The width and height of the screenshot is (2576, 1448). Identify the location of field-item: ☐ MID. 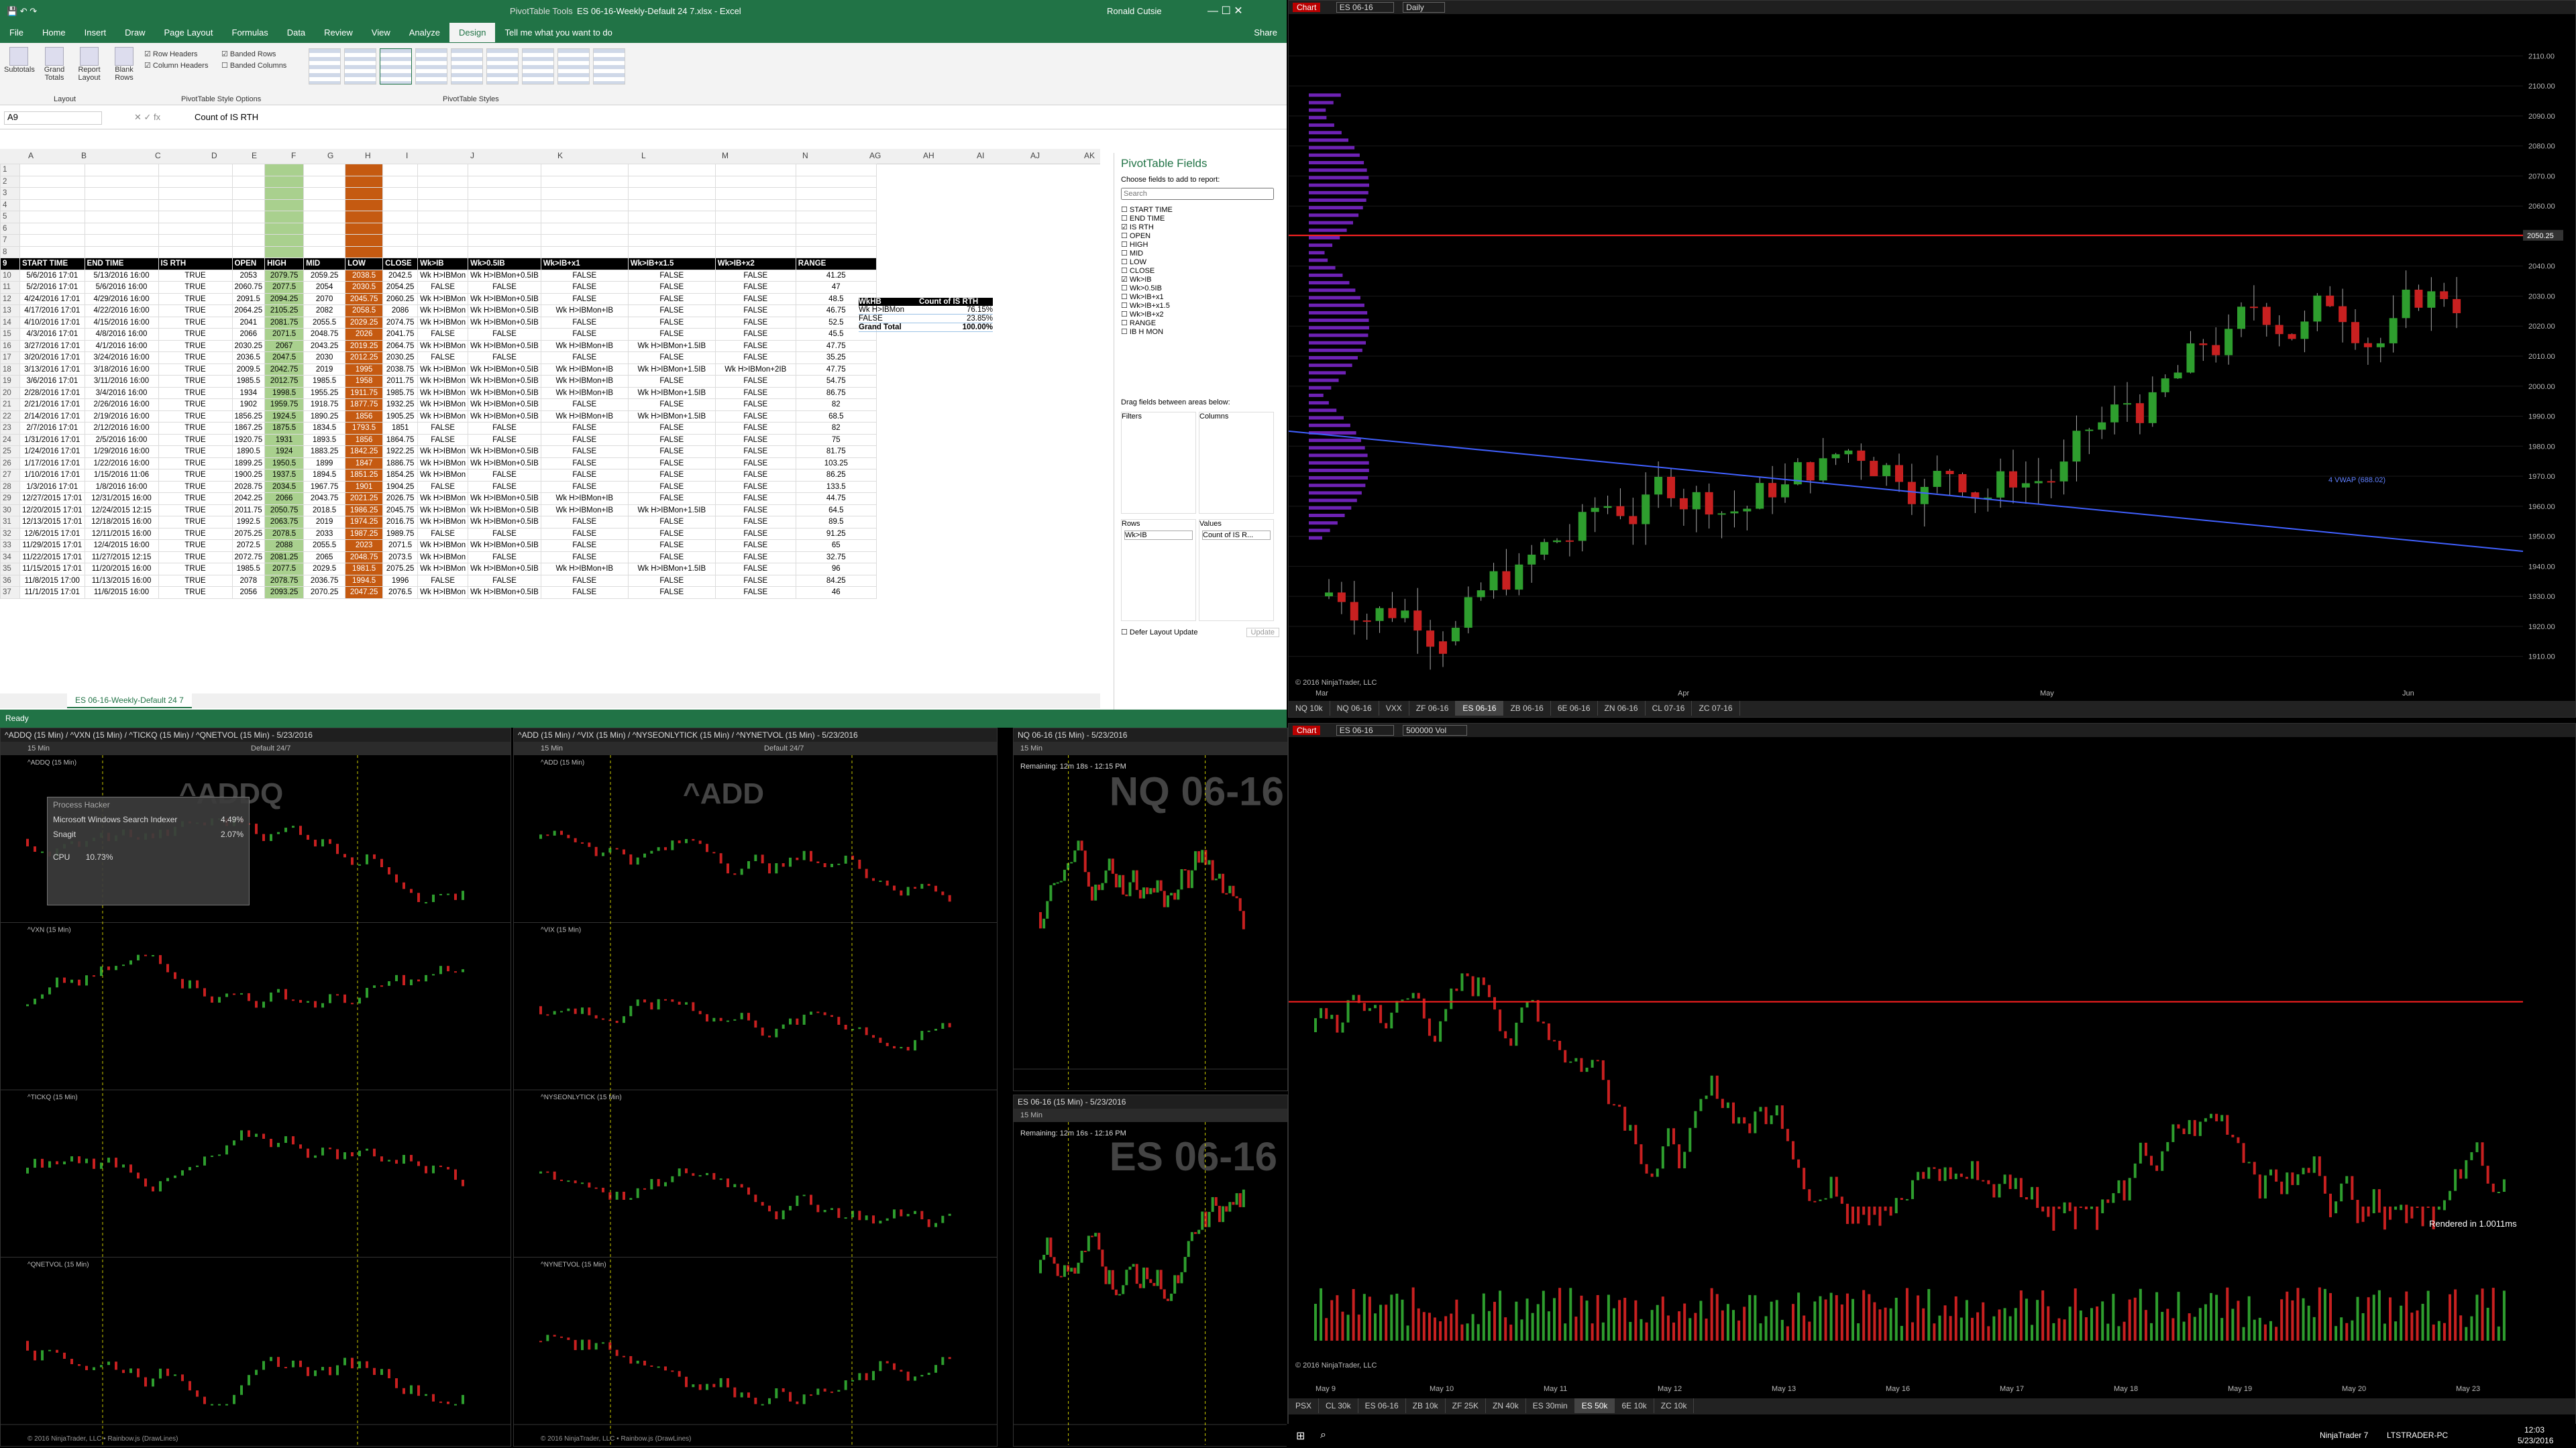
(1200, 253).